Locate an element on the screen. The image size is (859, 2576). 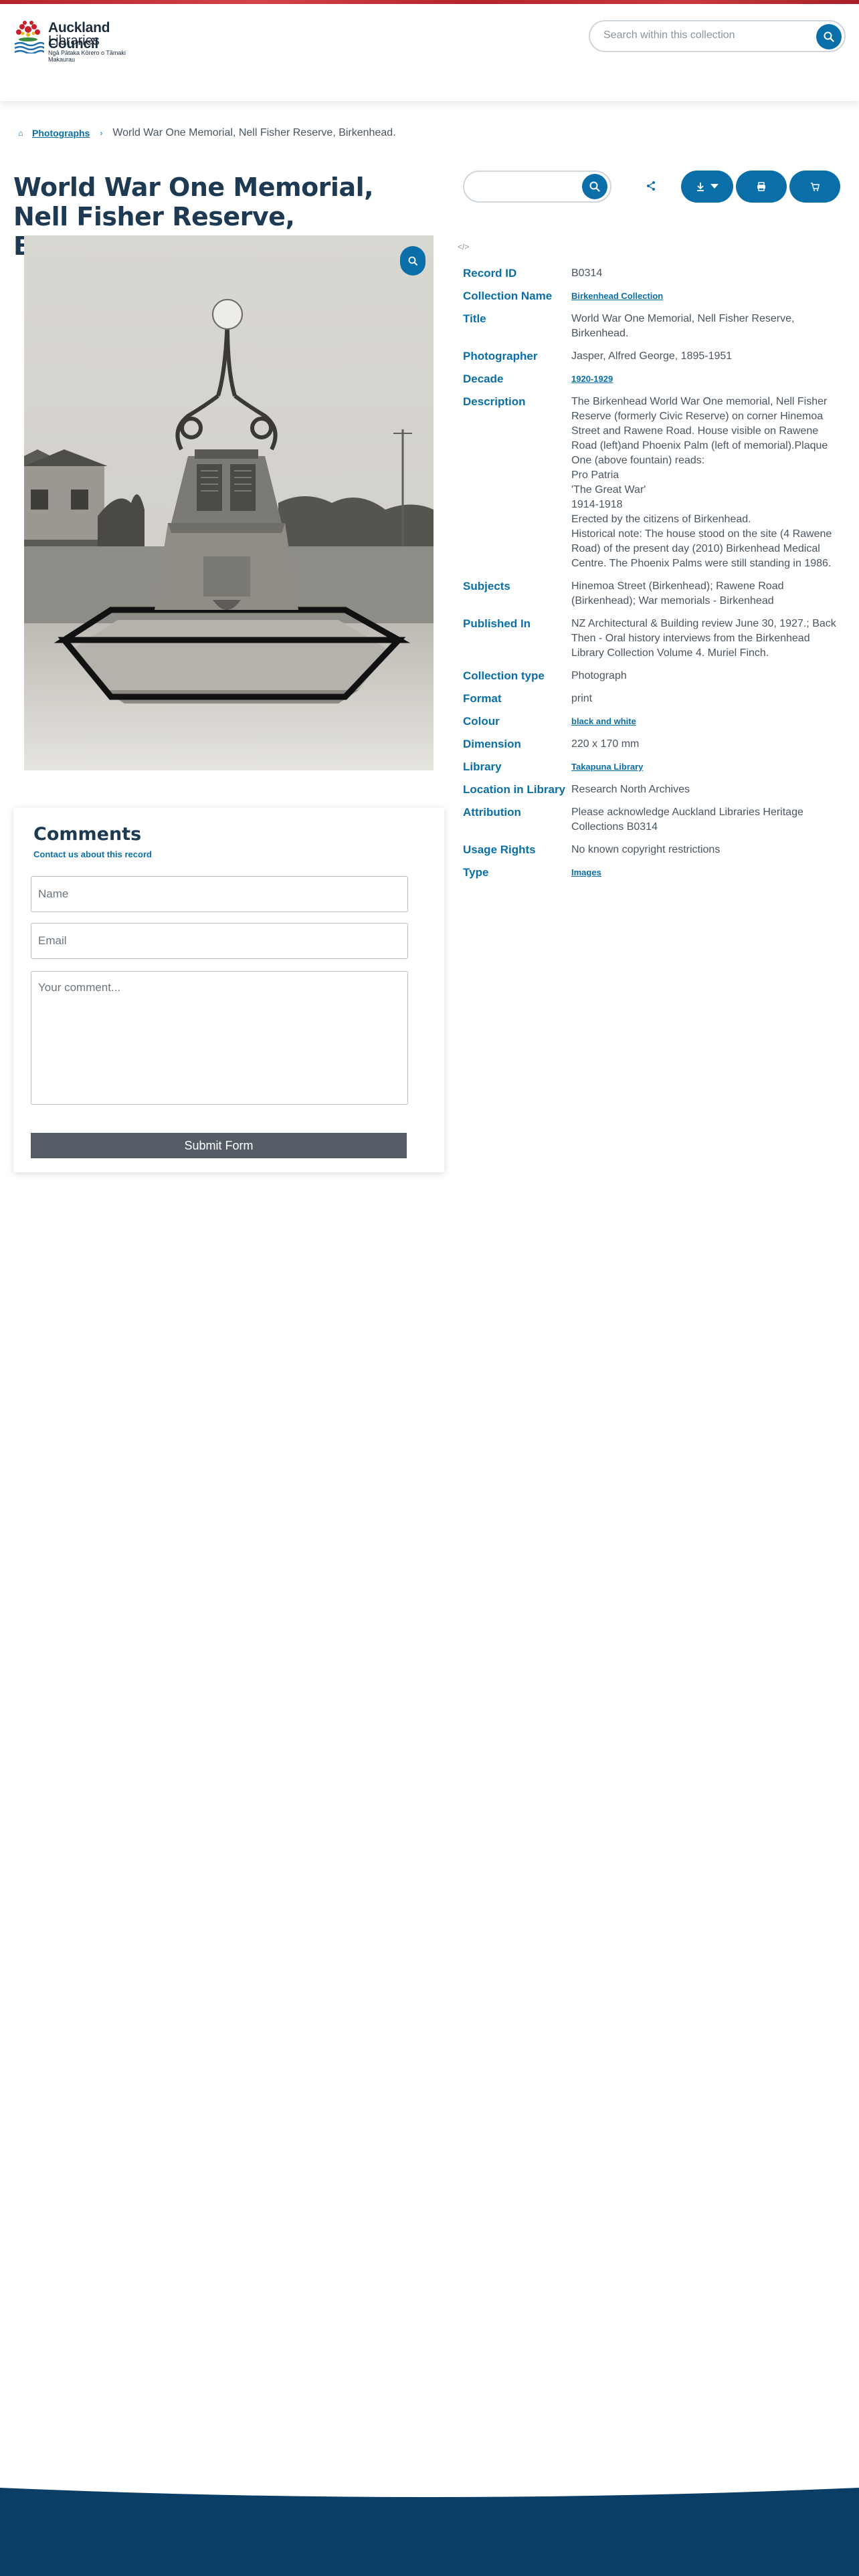
war-memorial-photo is located at coordinates (229, 502).